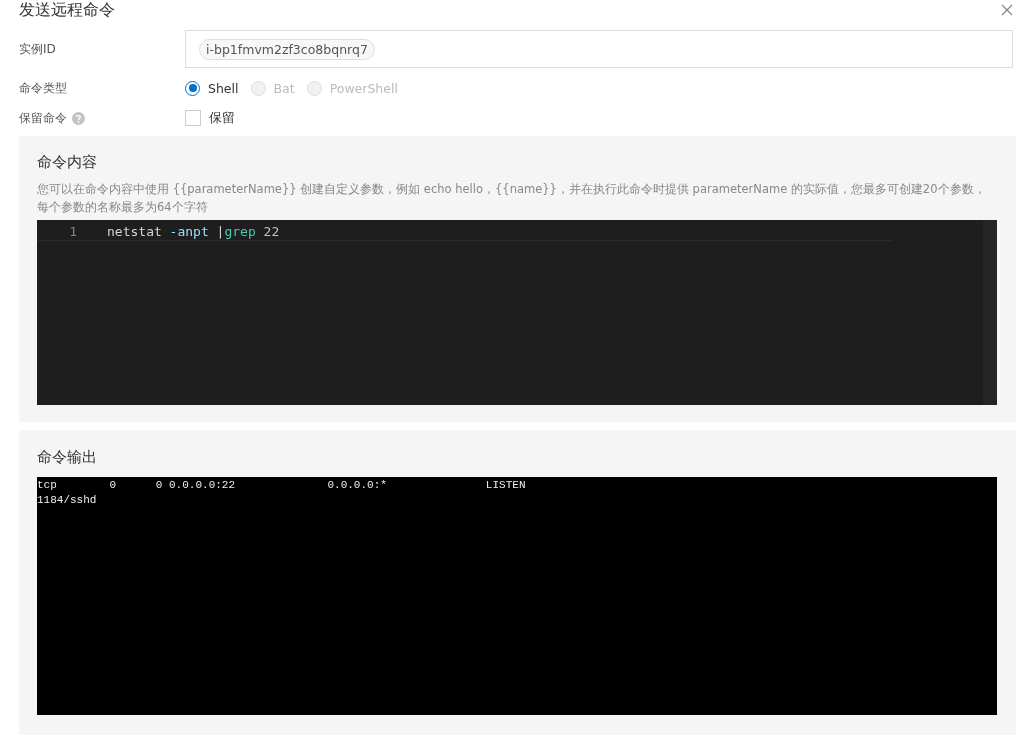 The width and height of the screenshot is (1024, 747). I want to click on section-title: 命令内容, so click(67, 162).